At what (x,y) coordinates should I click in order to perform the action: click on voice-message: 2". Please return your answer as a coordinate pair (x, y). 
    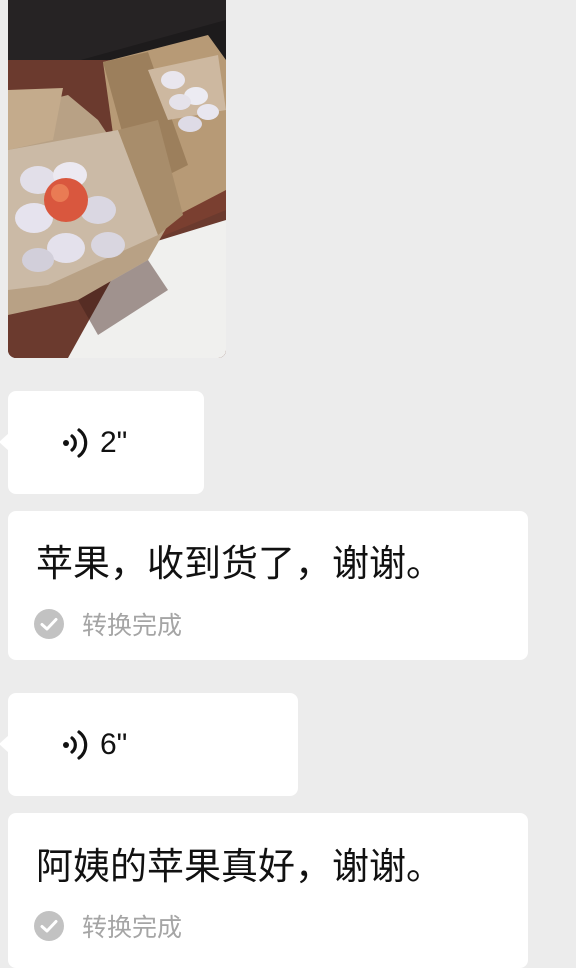
    Looking at the image, I should click on (102, 442).